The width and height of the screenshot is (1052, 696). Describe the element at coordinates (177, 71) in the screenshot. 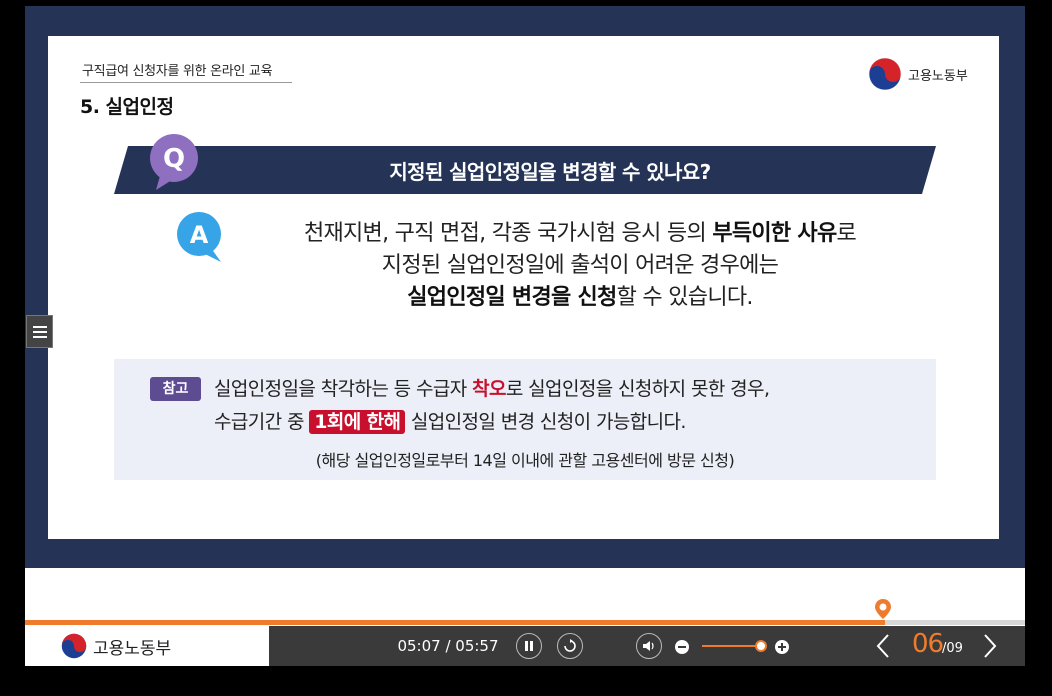

I see `course-title: 구직급여 신청자를 위한 온라인 교육` at that location.